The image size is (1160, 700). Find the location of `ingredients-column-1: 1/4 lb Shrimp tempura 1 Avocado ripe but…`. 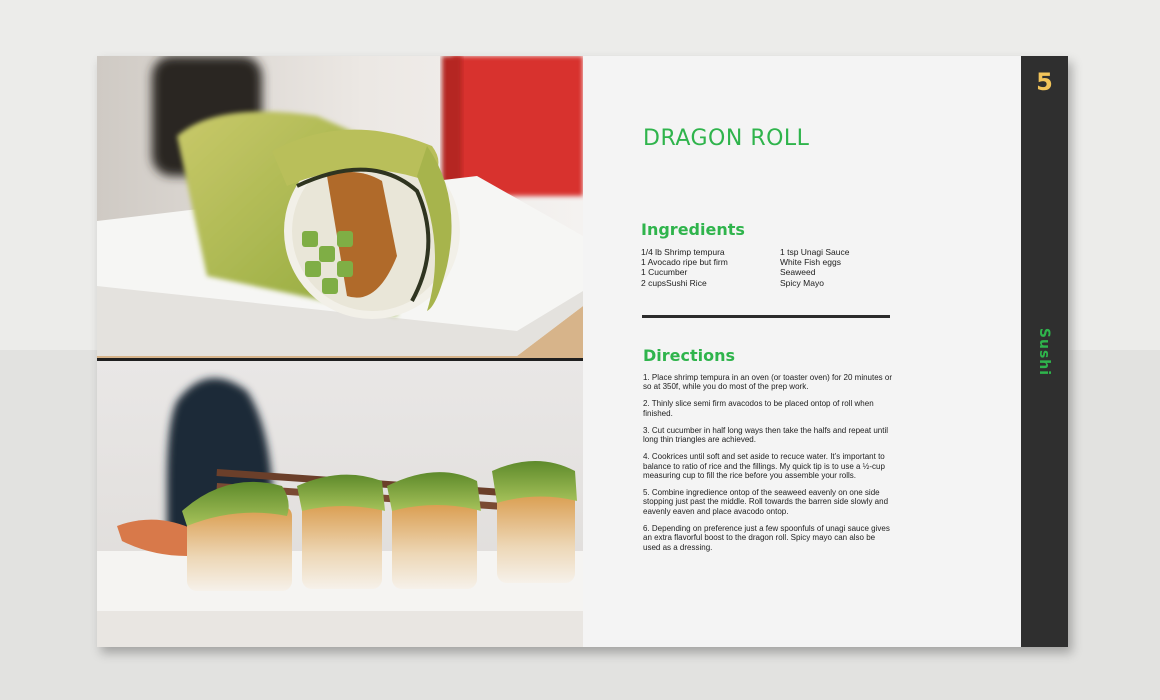

ingredients-column-1: 1/4 lb Shrimp tempura 1 Avocado ripe but… is located at coordinates (684, 267).